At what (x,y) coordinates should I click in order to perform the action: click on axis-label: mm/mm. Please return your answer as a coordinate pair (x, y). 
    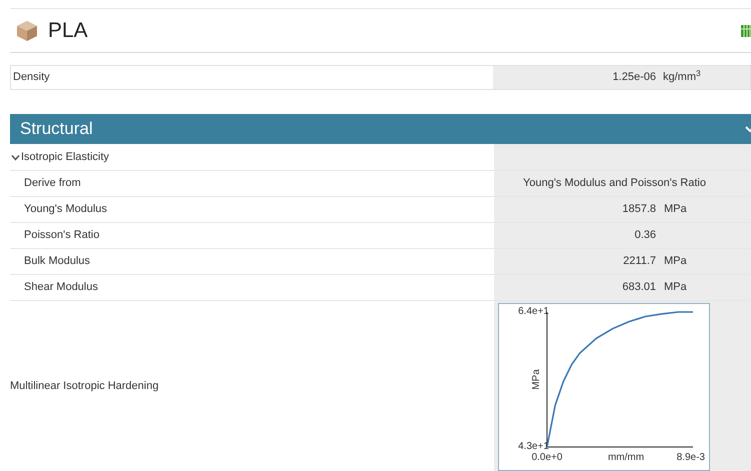
    Looking at the image, I should click on (626, 457).